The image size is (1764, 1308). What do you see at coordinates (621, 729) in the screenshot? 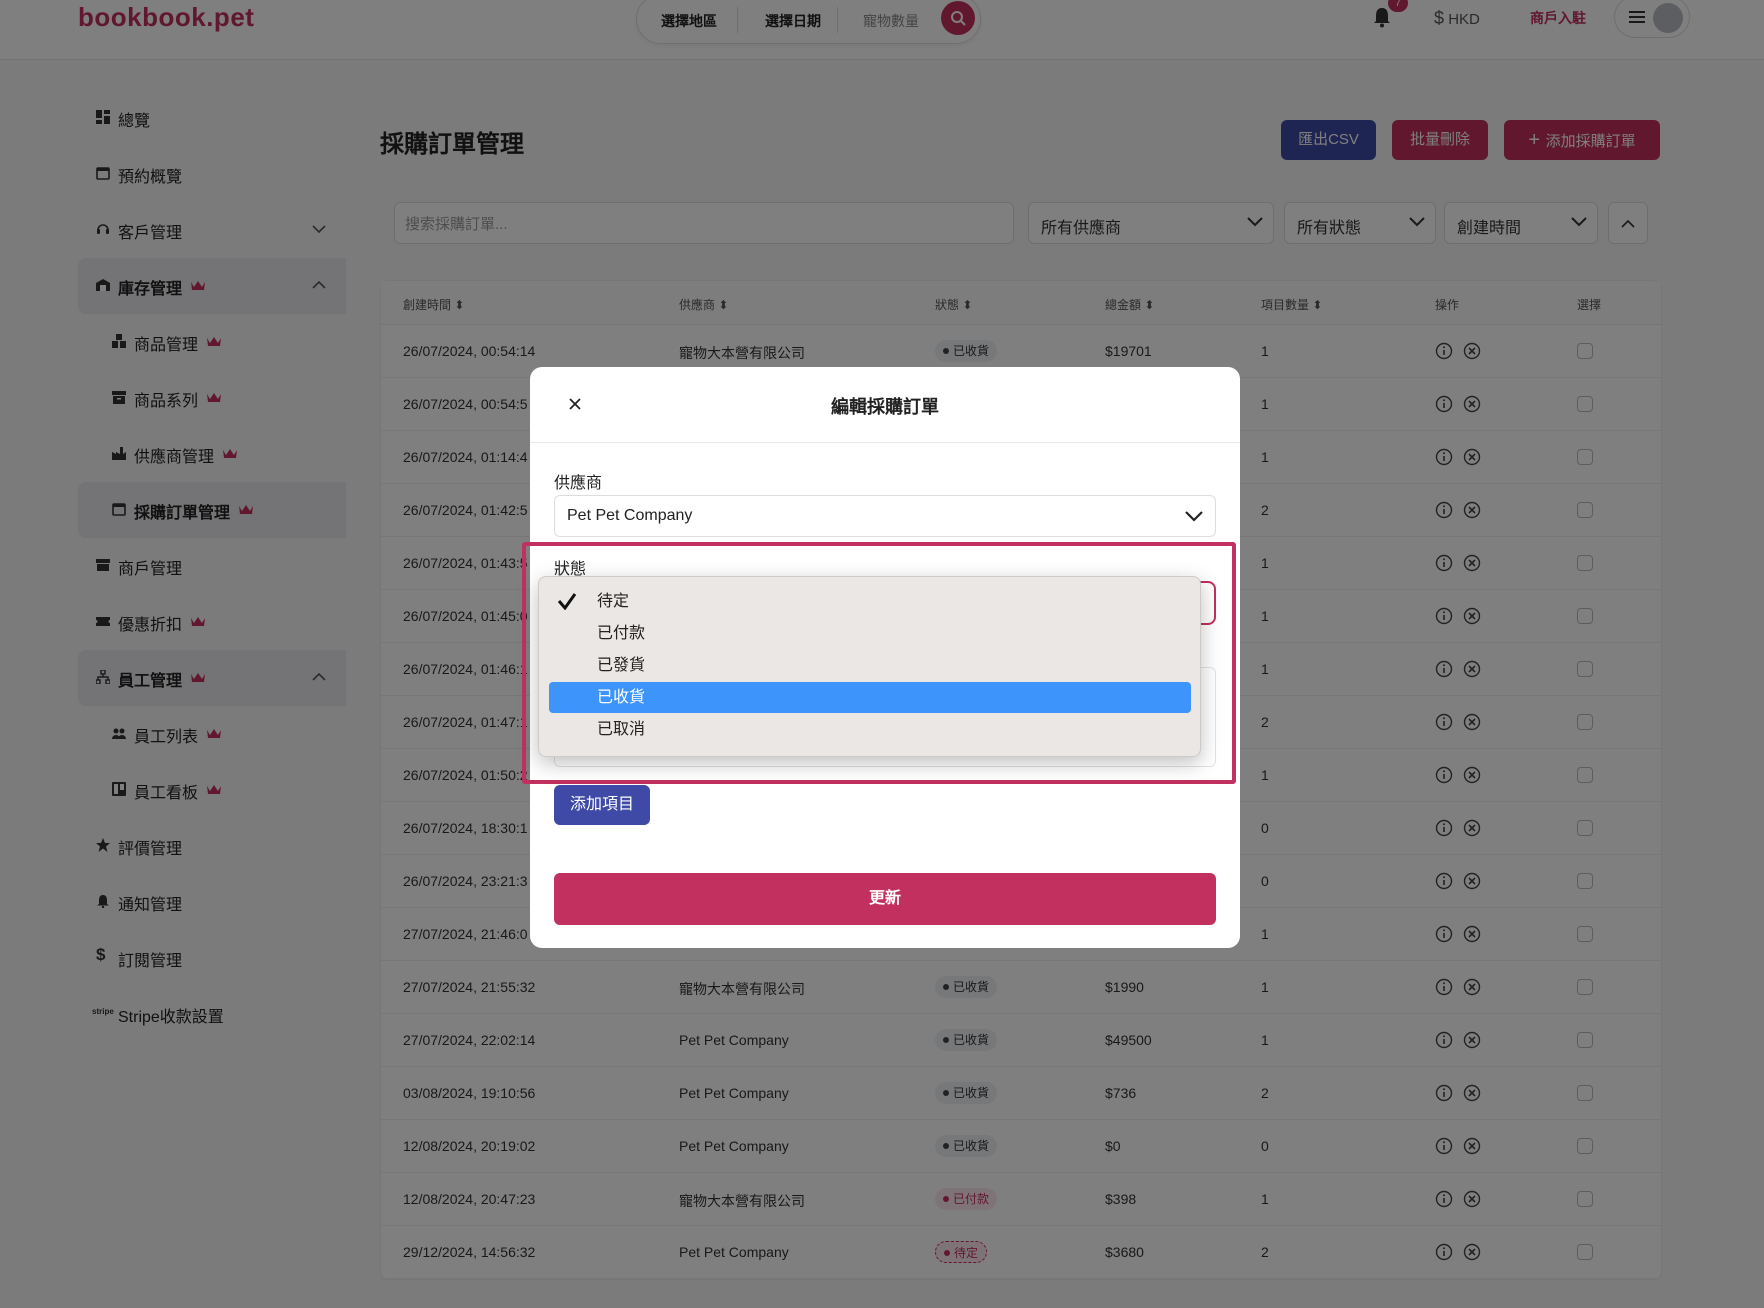
I see `status-option-label: 已取消` at bounding box center [621, 729].